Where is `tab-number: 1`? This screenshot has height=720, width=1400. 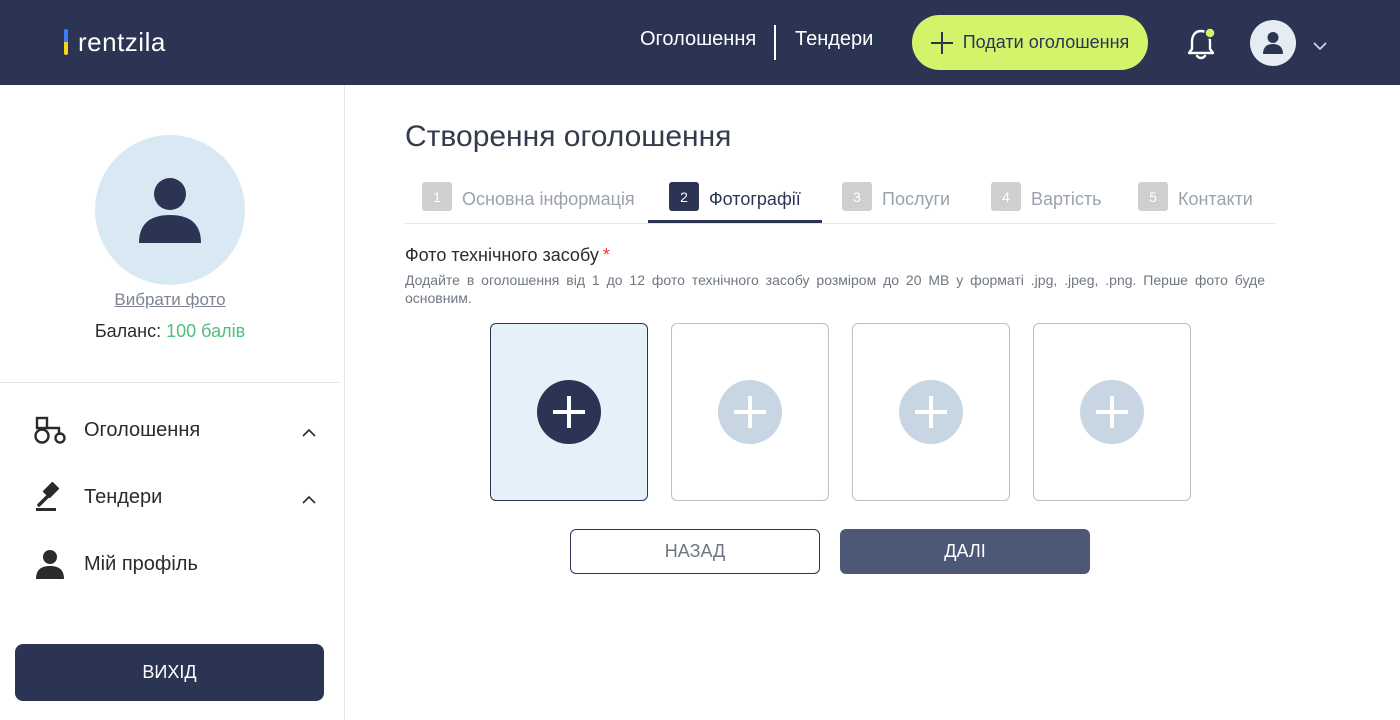
tab-number: 1 is located at coordinates (437, 196).